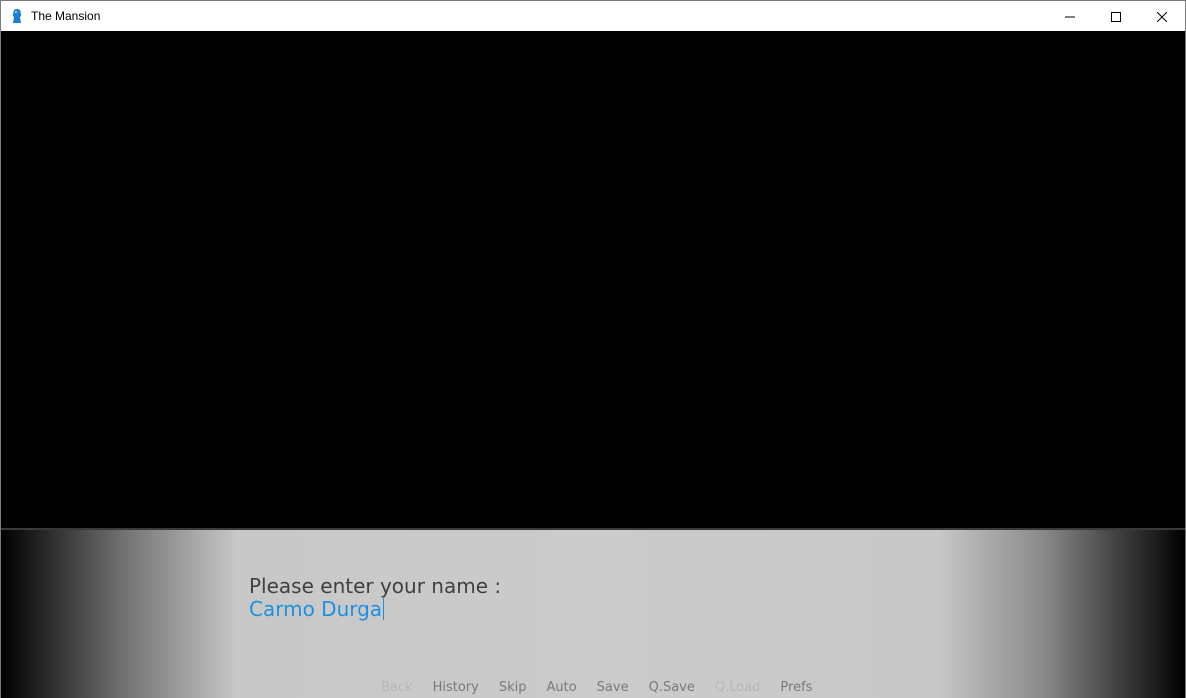 The image size is (1186, 698). I want to click on quick-menu-qsave: Q.Save, so click(672, 687).